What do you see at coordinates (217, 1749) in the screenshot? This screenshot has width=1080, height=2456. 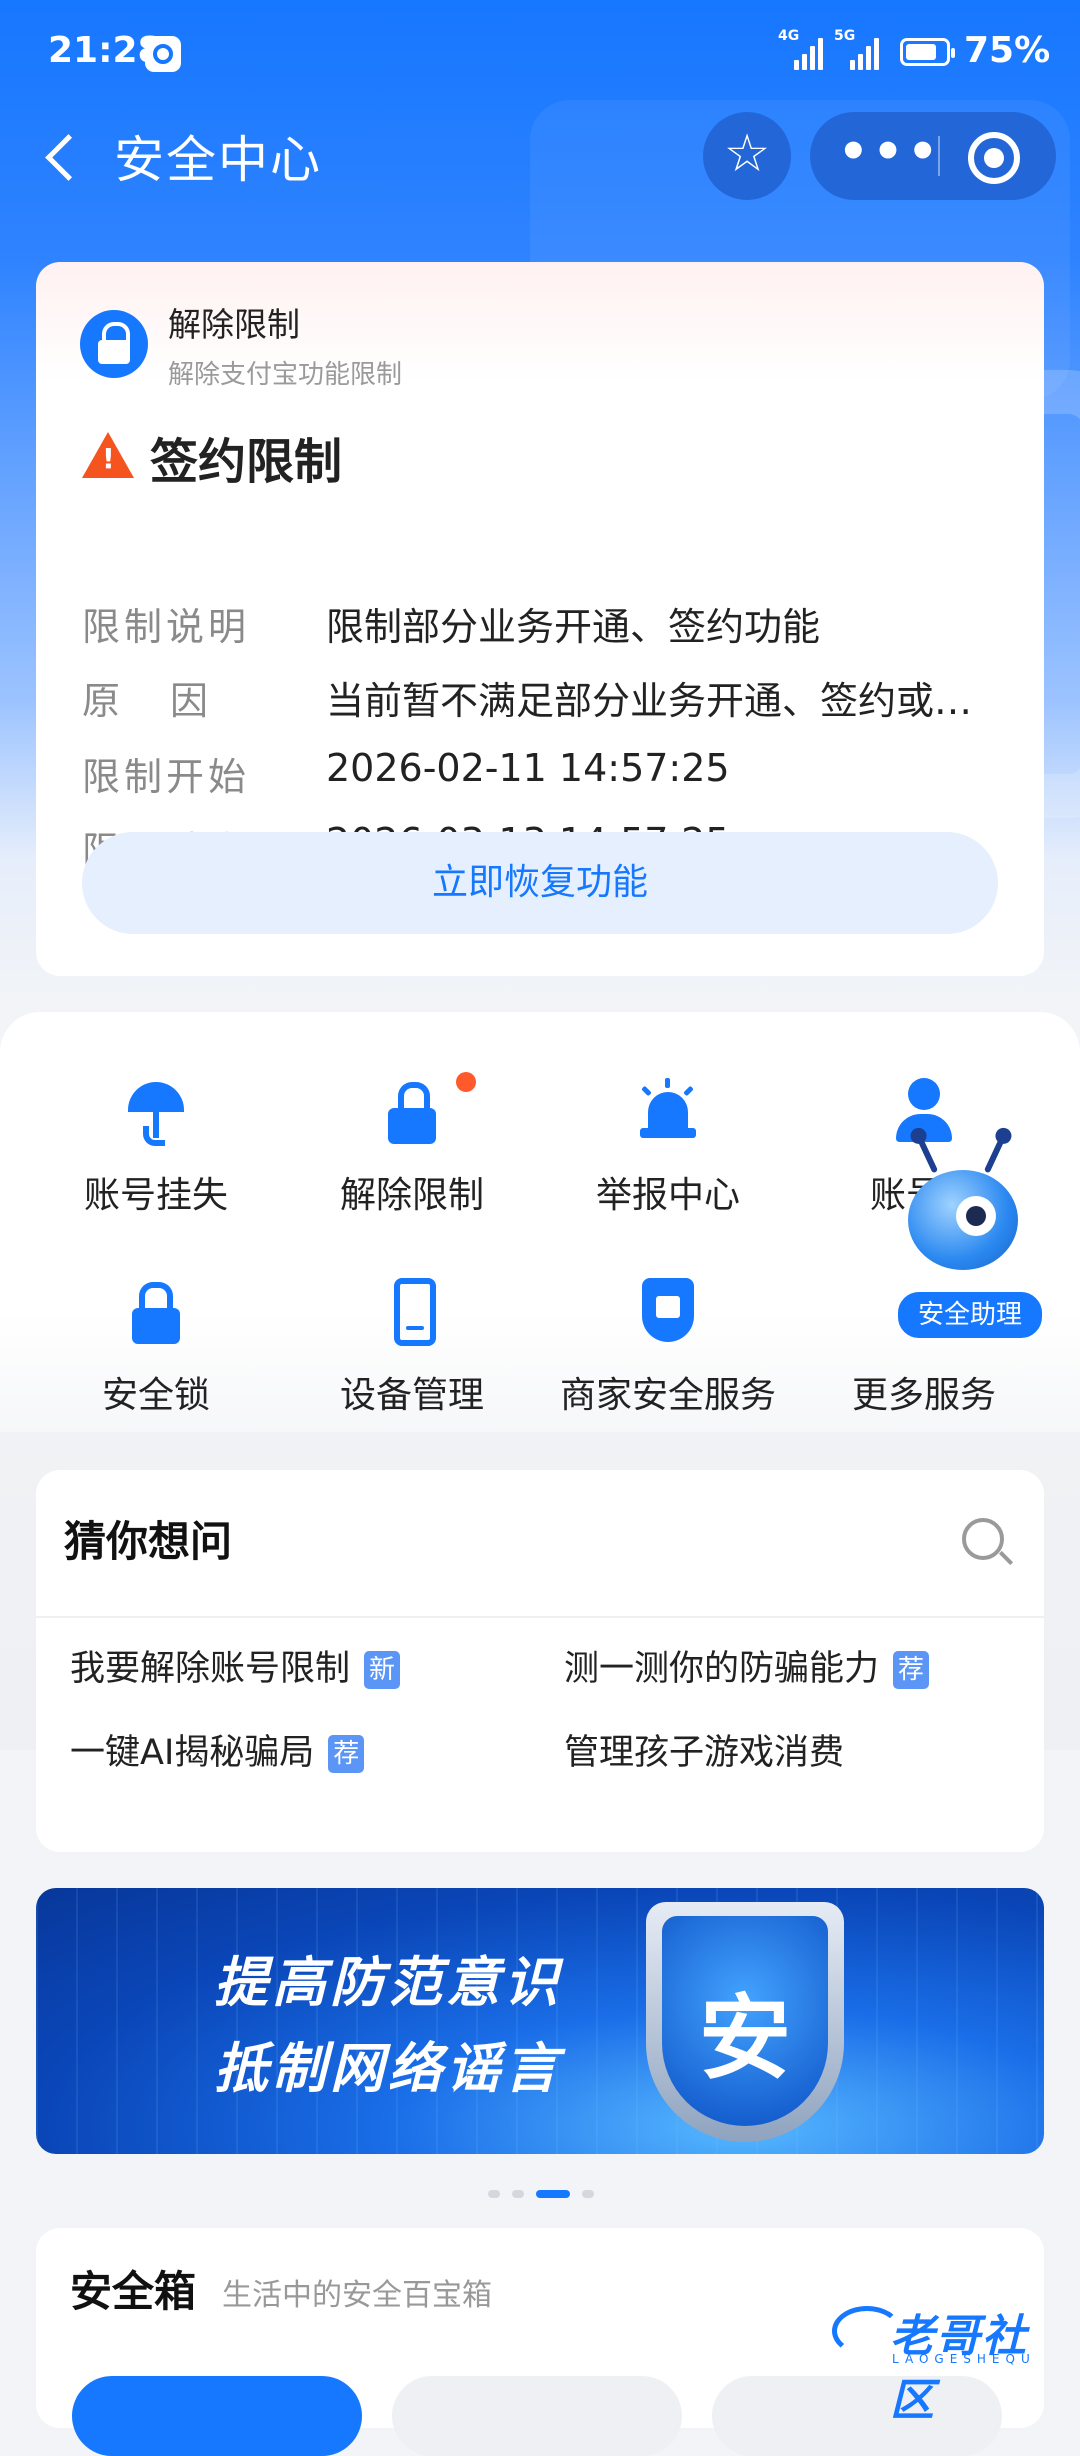 I see `faq-item: 一键AI揭秘骗局荐` at bounding box center [217, 1749].